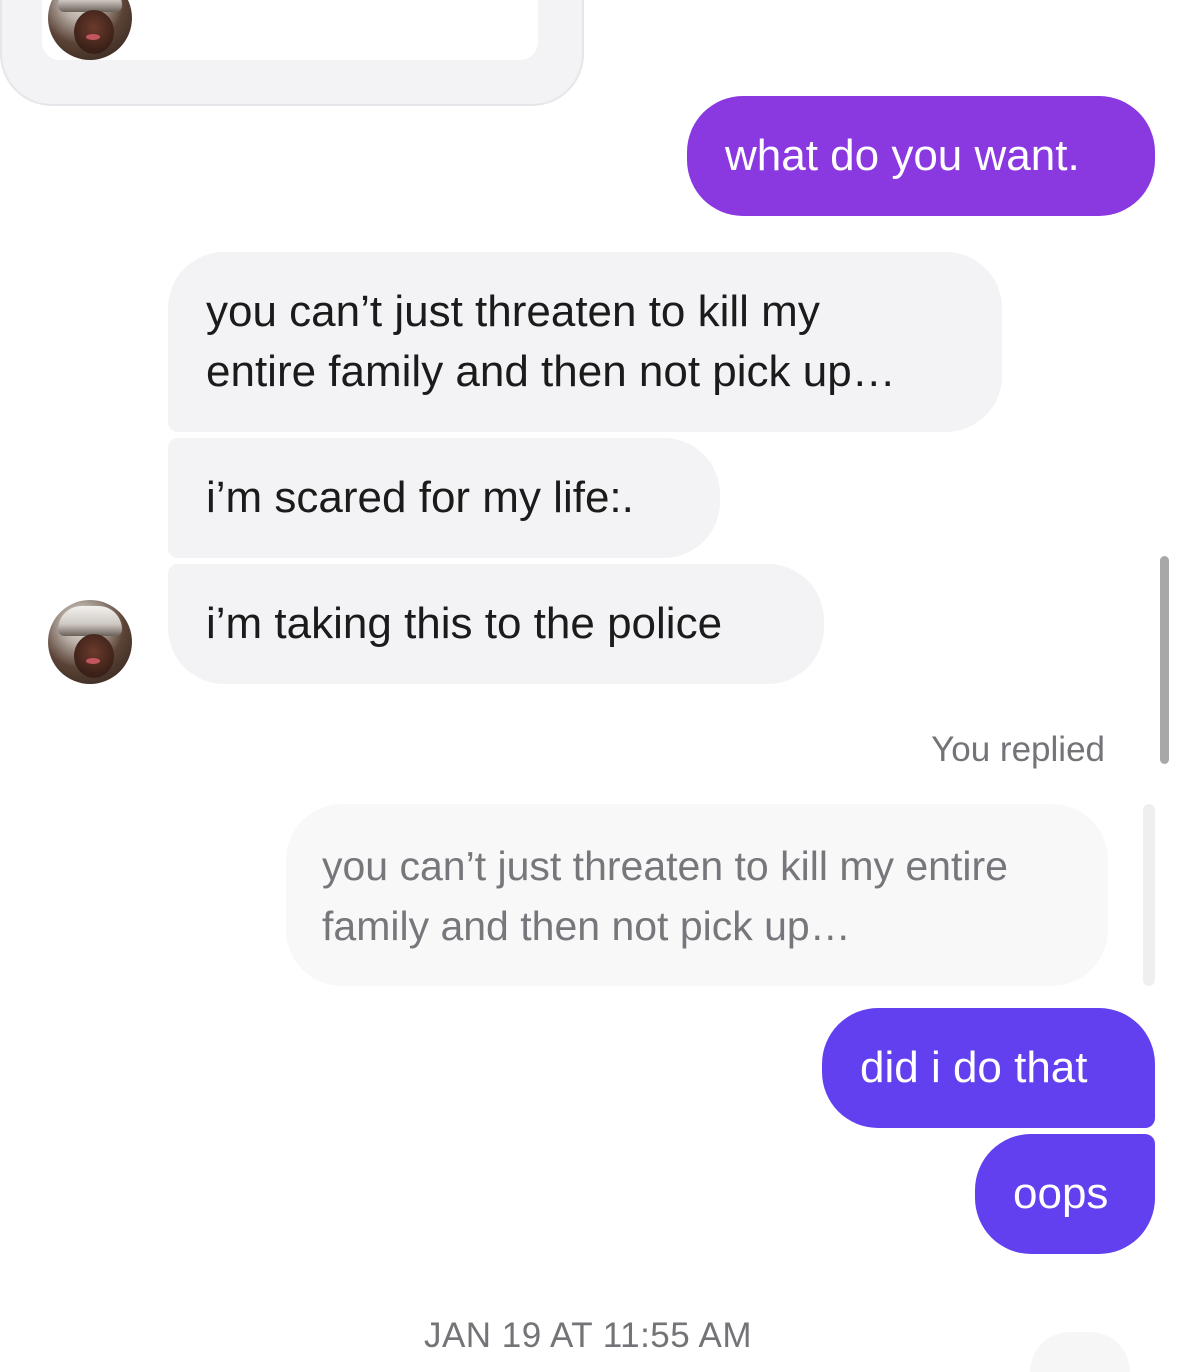 This screenshot has width=1179, height=1372. Describe the element at coordinates (588, 1335) in the screenshot. I see `timestamp-divider: JAN 19 AT 11:55 AM` at that location.